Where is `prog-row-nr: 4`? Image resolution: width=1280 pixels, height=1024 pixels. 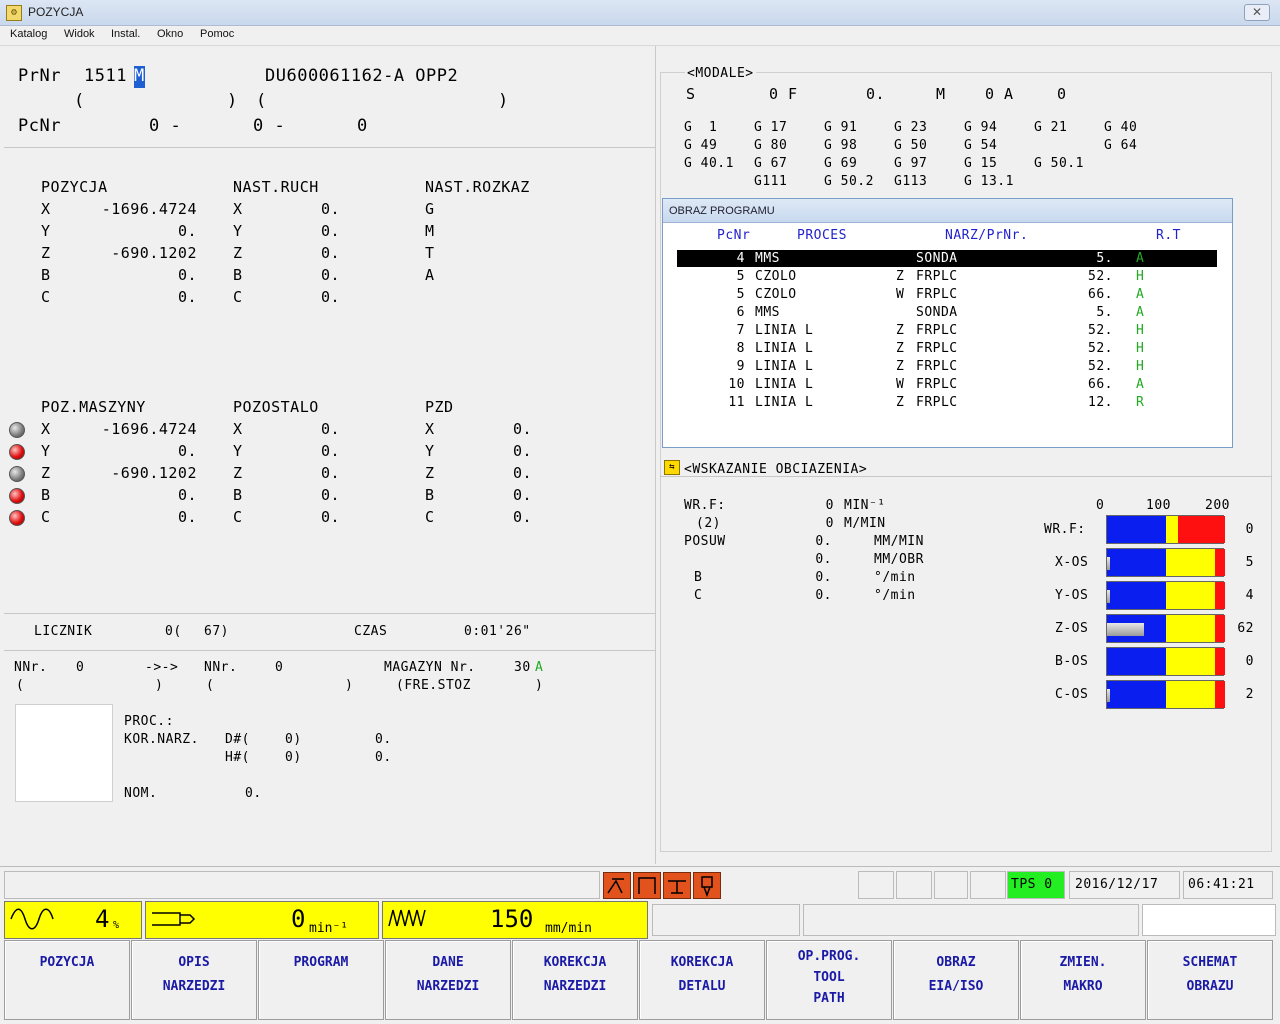 prog-row-nr: 4 is located at coordinates (729, 258).